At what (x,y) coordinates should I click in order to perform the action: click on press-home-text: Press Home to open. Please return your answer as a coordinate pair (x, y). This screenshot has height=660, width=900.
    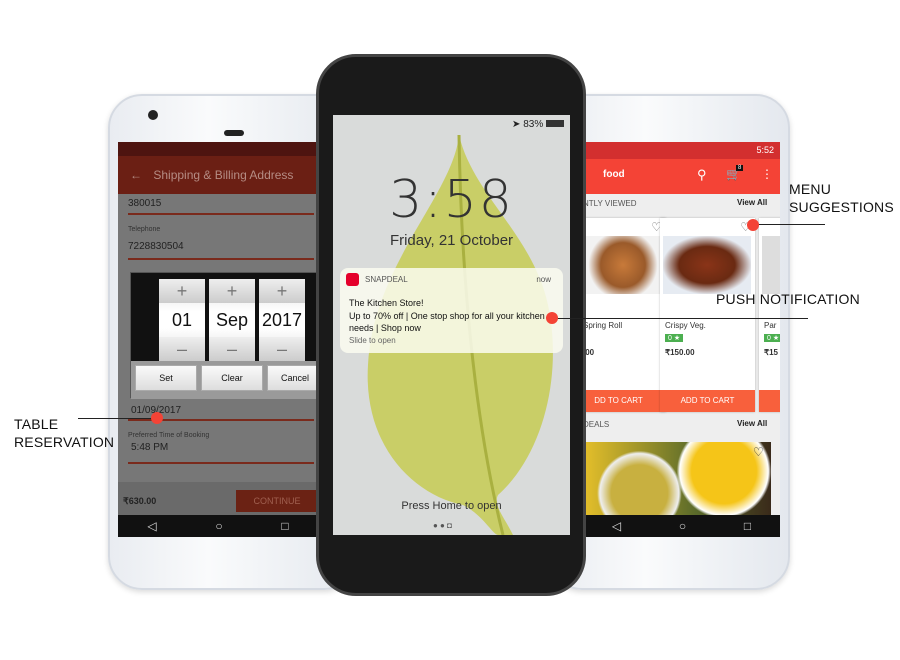
    Looking at the image, I should click on (451, 506).